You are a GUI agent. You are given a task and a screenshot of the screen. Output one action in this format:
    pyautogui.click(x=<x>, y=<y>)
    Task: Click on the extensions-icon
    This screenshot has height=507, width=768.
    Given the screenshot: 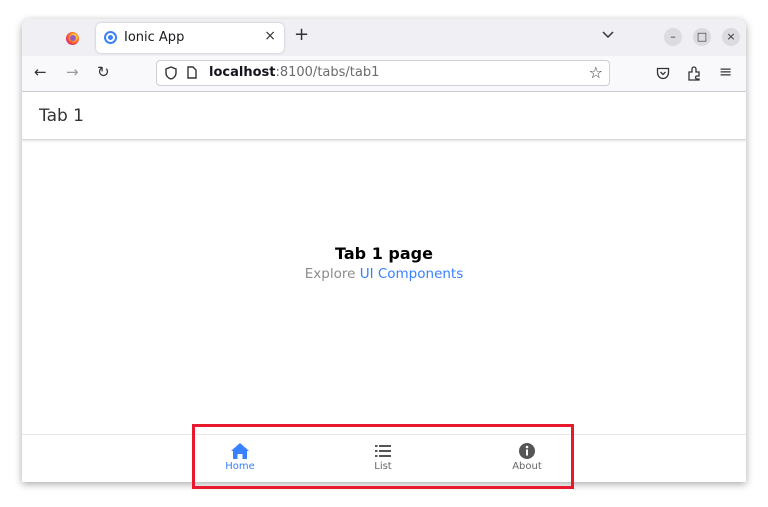 What is the action you would take?
    pyautogui.click(x=694, y=74)
    